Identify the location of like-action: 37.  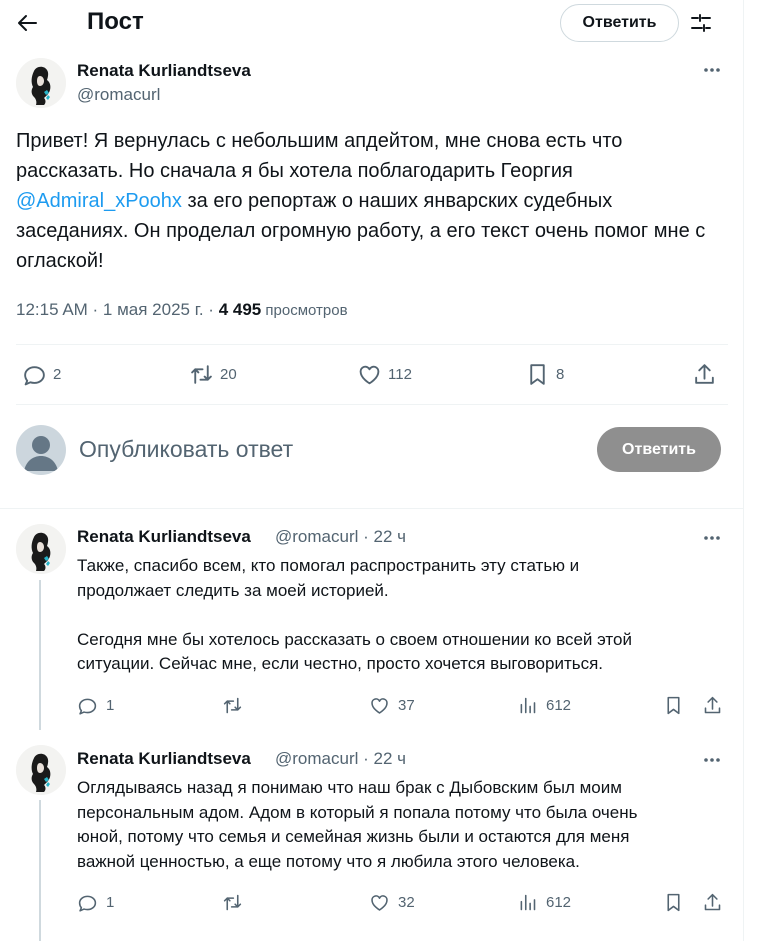
(392, 705).